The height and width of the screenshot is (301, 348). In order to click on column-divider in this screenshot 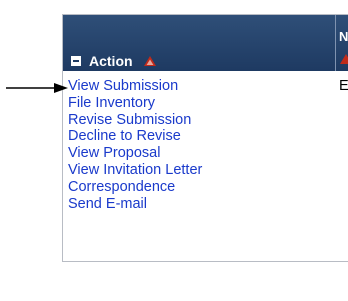, I will do `click(335, 43)`.